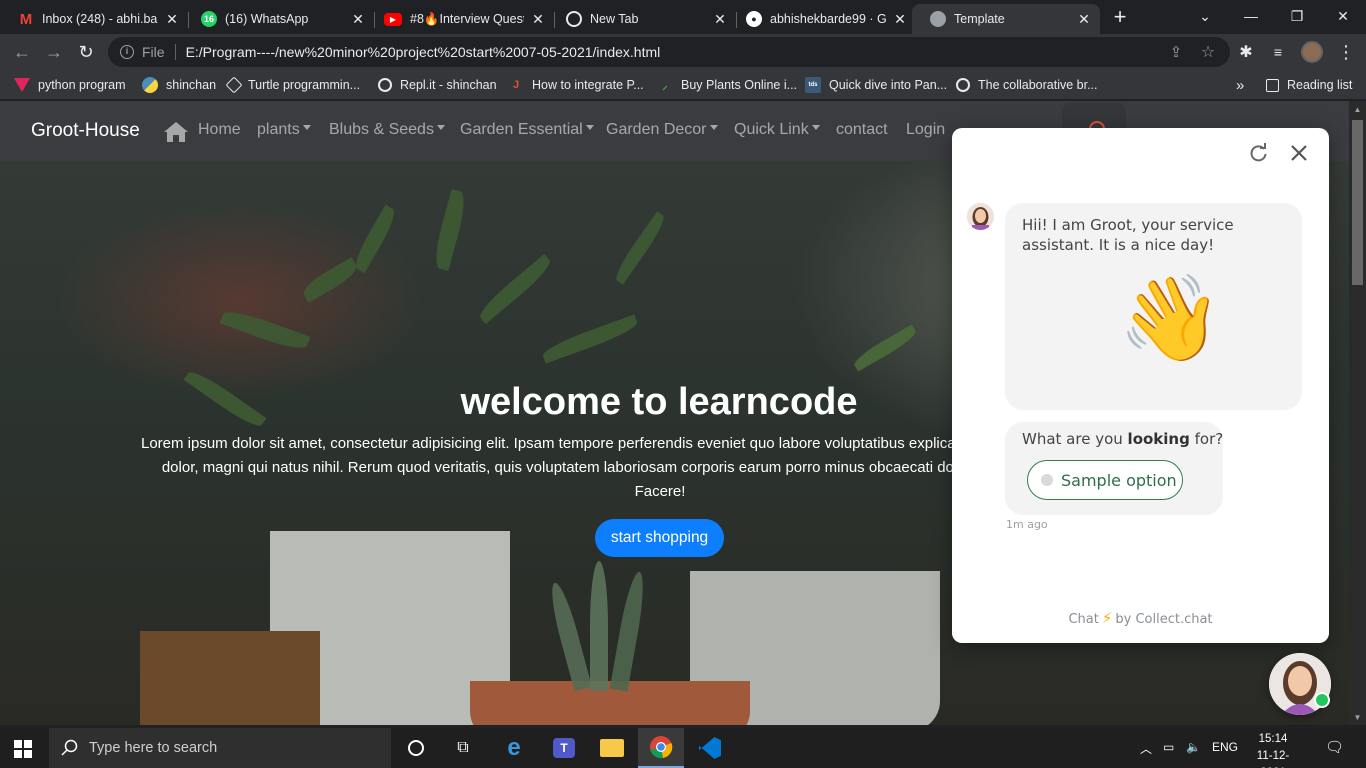  What do you see at coordinates (1273, 749) in the screenshot?
I see `system-clock: 15:14 11-12-2021` at bounding box center [1273, 749].